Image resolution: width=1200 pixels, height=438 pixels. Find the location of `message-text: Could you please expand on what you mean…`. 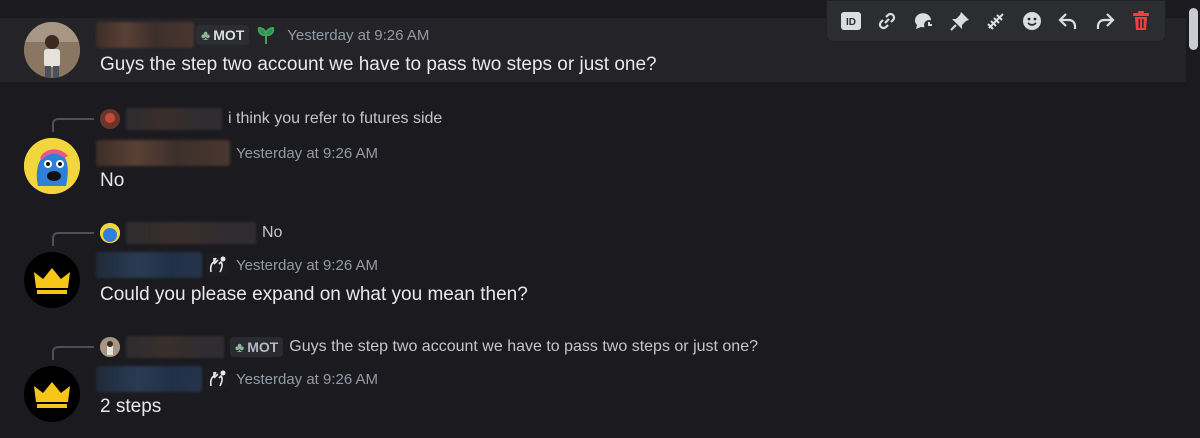

message-text: Could you please expand on what you mean… is located at coordinates (314, 294).